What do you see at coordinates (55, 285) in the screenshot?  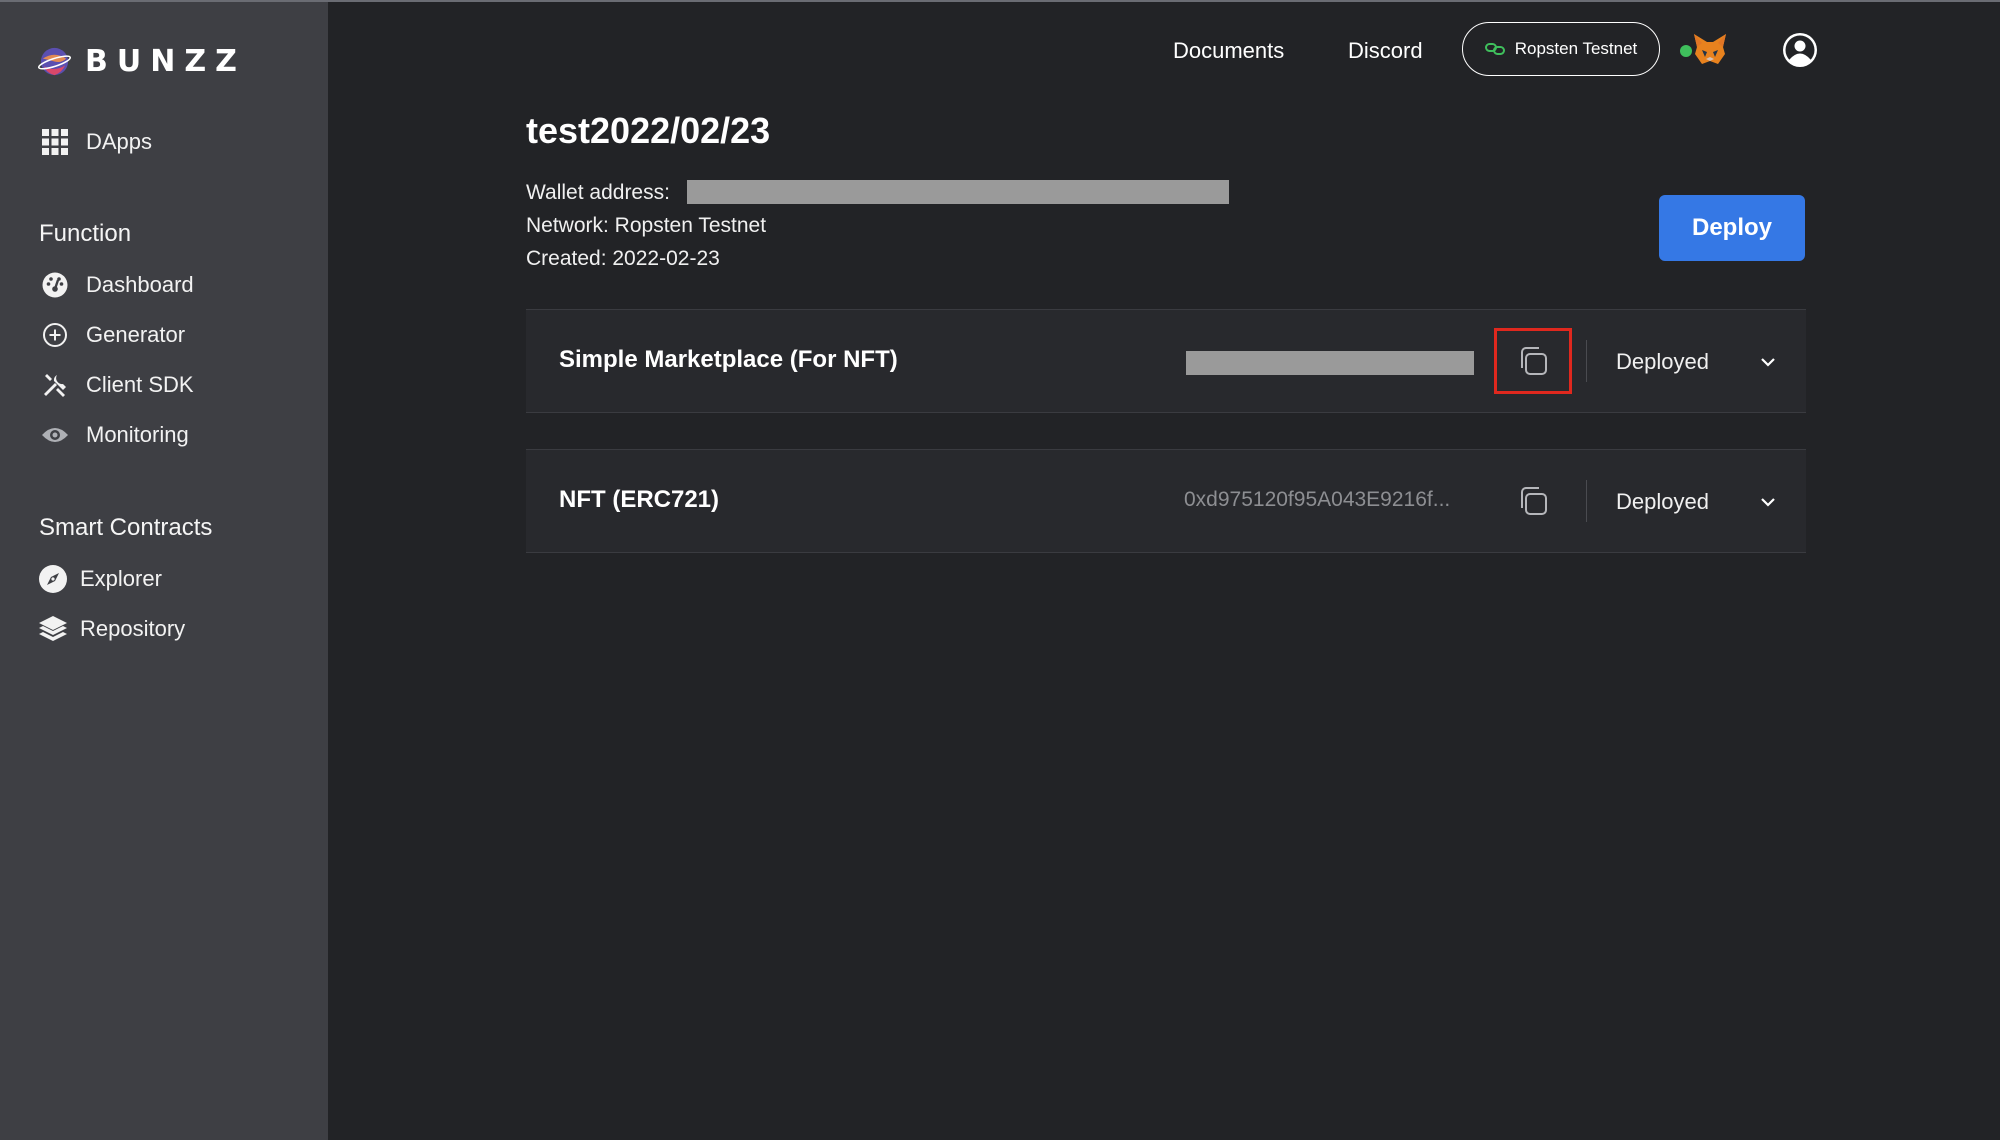 I see `gauge-icon` at bounding box center [55, 285].